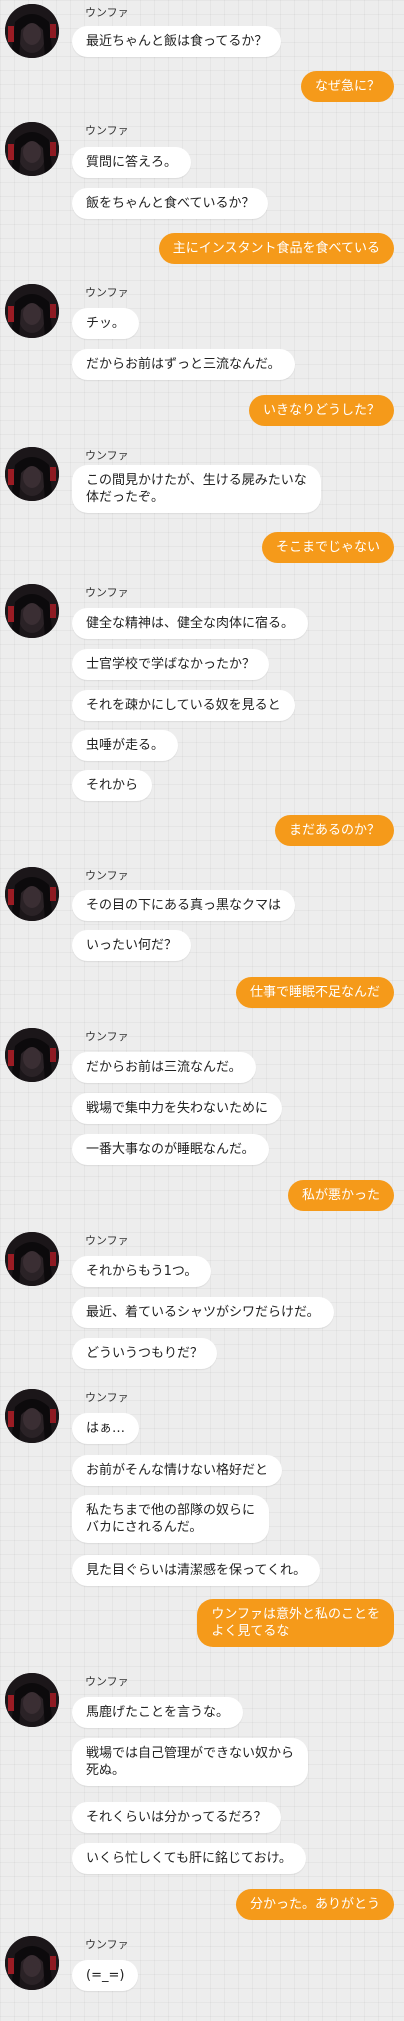  I want to click on incoming-message-bubble: それからもう1つ。, so click(142, 1271).